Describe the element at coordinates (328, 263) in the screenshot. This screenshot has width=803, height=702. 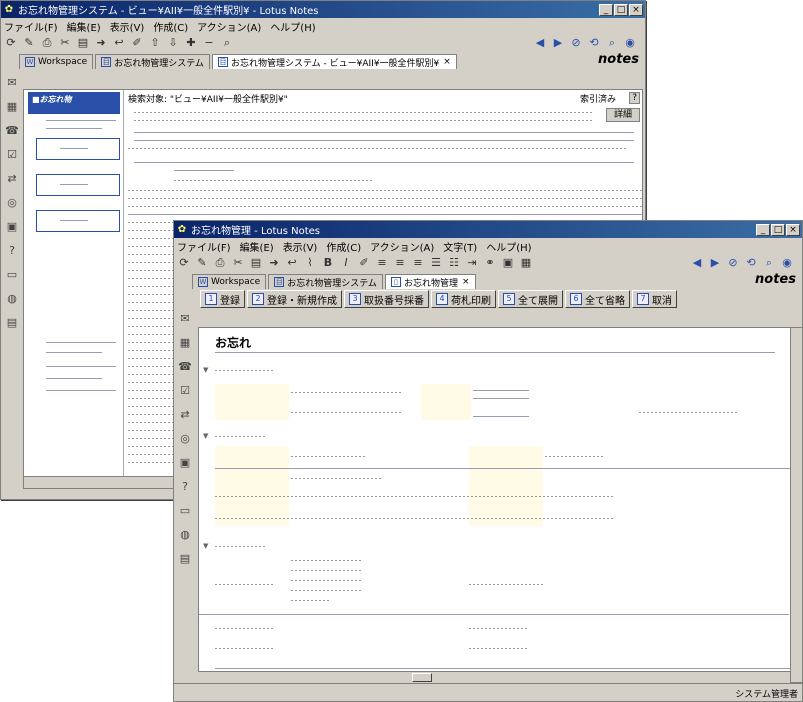
I see `bold-icon: B` at that location.